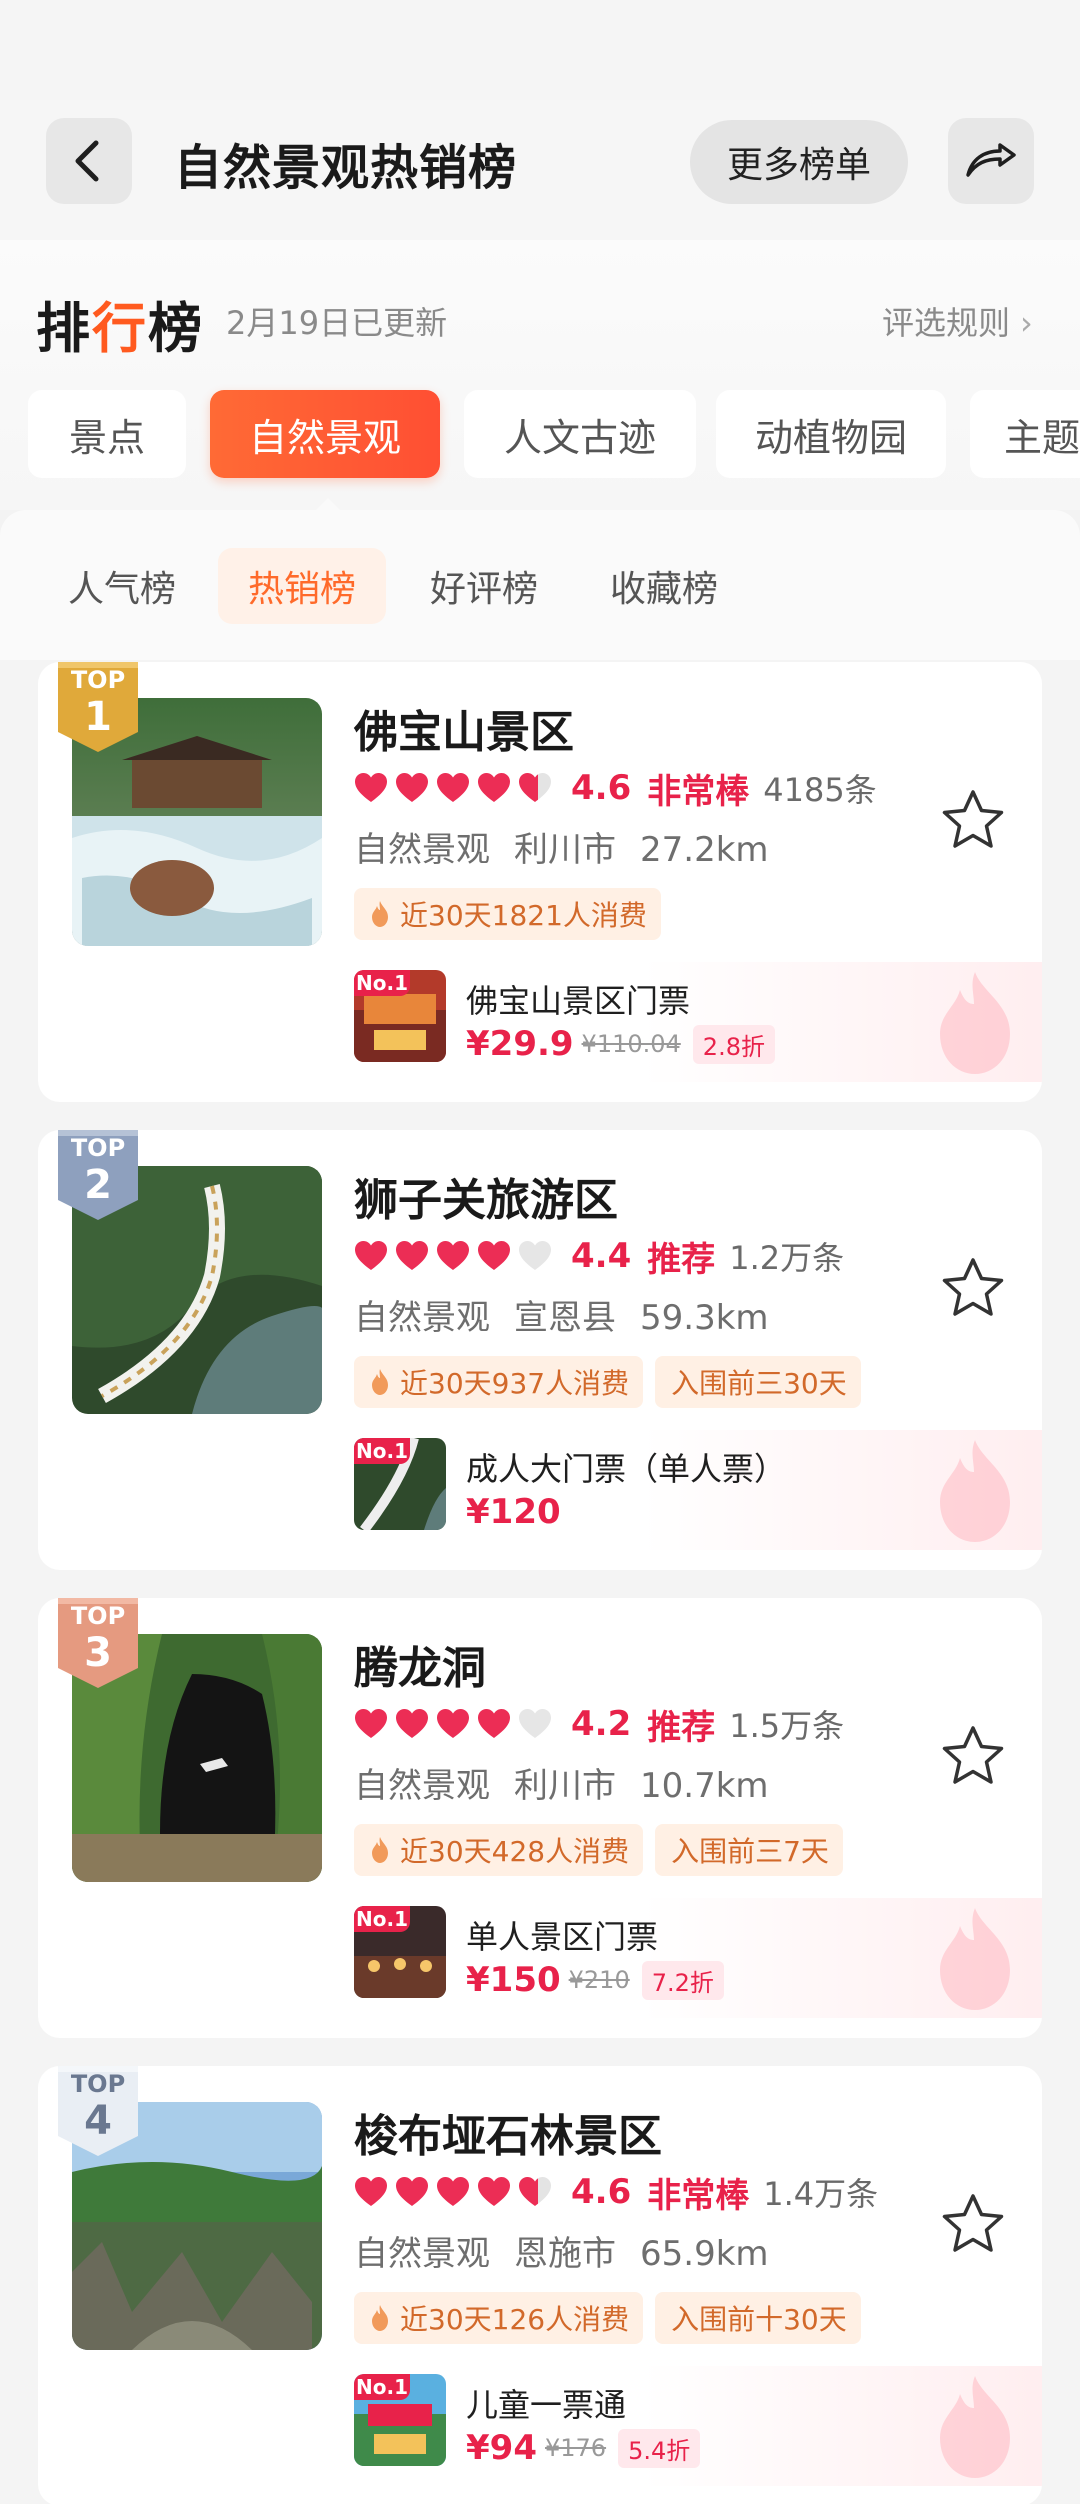 This screenshot has height=2504, width=1080. What do you see at coordinates (107, 434) in the screenshot?
I see `tab-scenic-spots: 景点` at bounding box center [107, 434].